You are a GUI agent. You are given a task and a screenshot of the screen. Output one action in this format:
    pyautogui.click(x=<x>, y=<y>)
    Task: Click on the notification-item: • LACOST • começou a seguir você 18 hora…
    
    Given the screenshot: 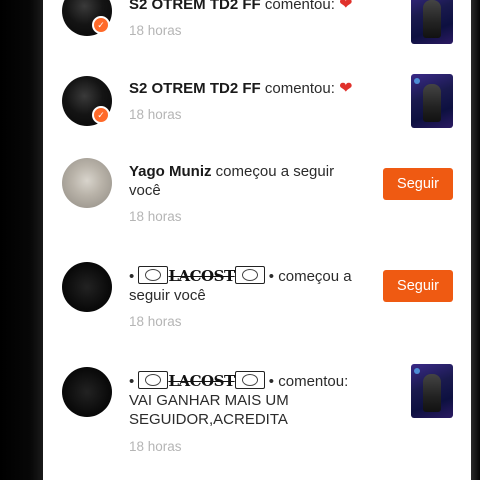 What is the action you would take?
    pyautogui.click(x=257, y=298)
    